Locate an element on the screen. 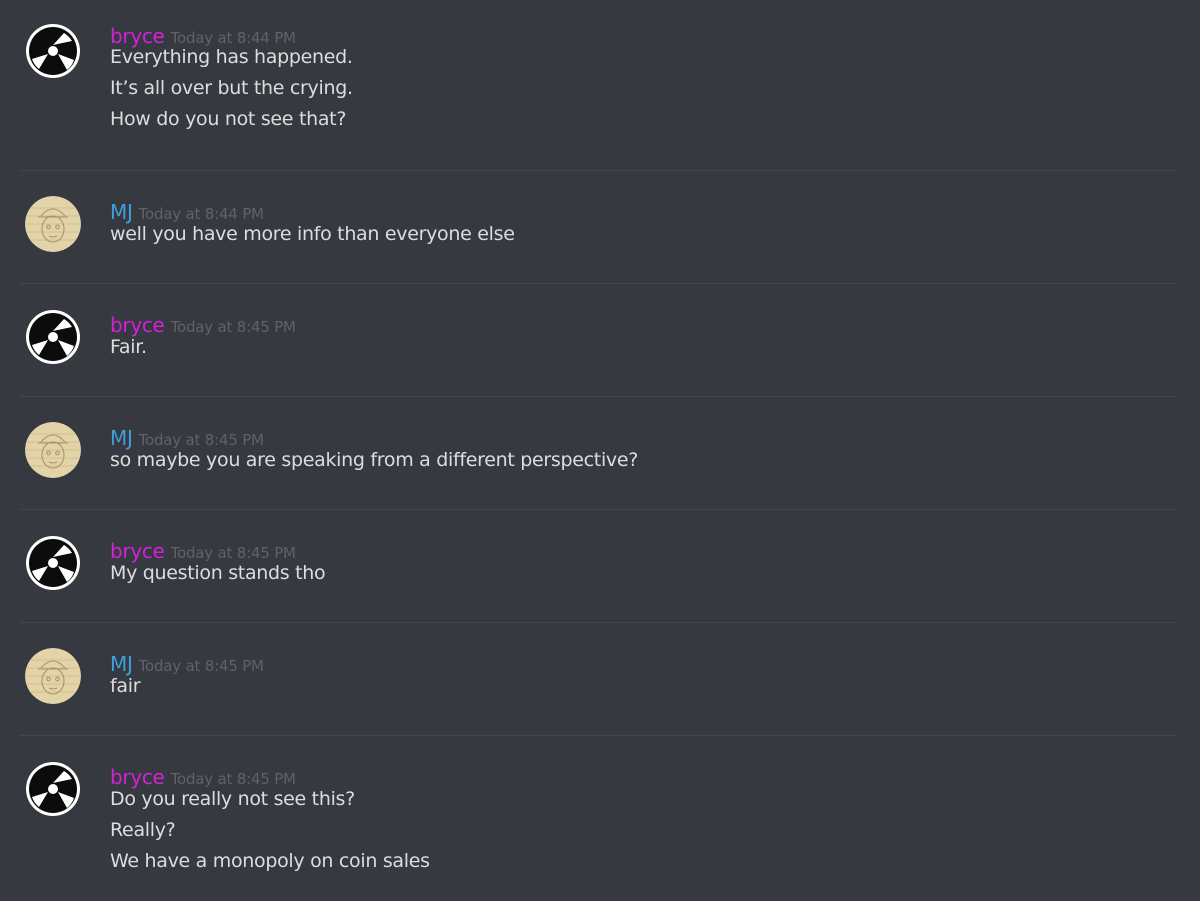 The image size is (1200, 901). message-body: Fair. is located at coordinates (128, 347).